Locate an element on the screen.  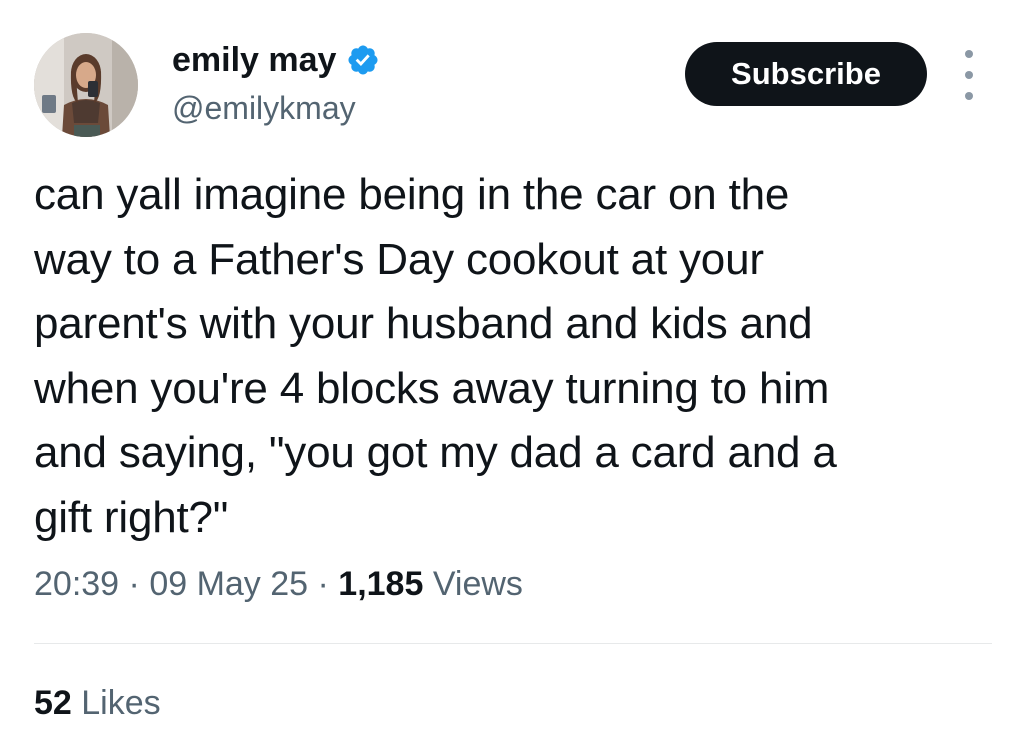
more-options-icon is located at coordinates (969, 75).